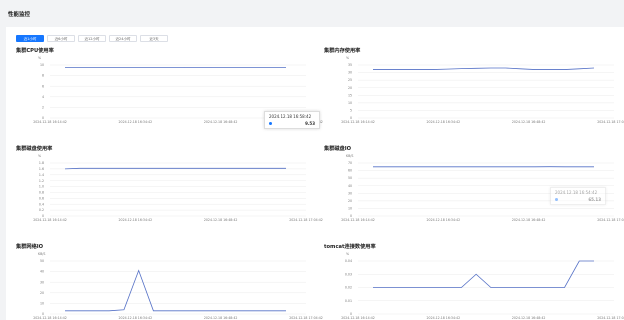 Image resolution: width=624 pixels, height=320 pixels. Describe the element at coordinates (348, 288) in the screenshot. I see `y-tick-label: 0.02` at that location.